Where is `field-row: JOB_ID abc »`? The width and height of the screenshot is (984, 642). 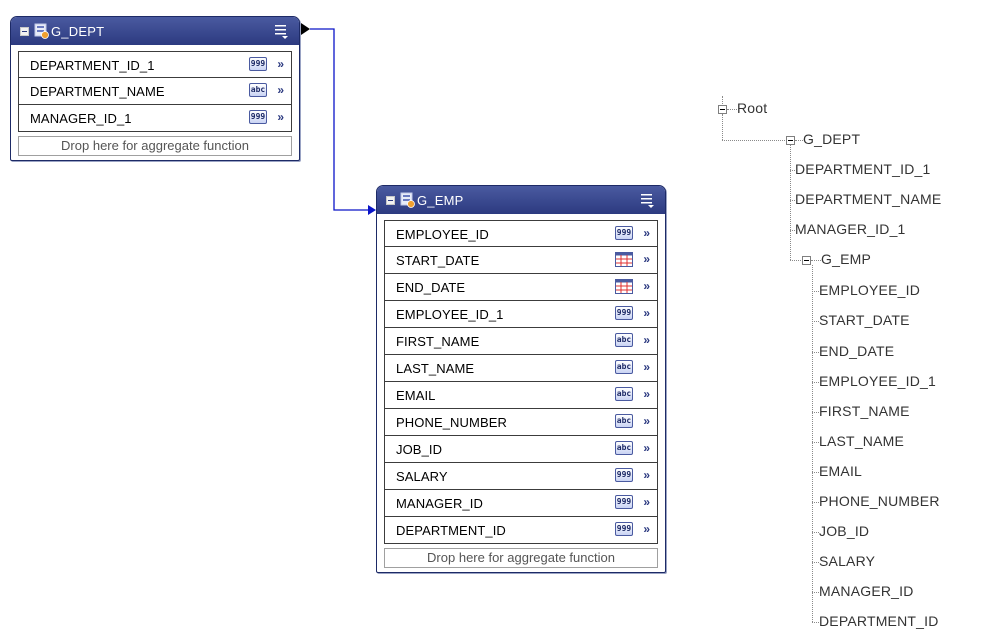
field-row: JOB_ID abc » is located at coordinates (521, 449).